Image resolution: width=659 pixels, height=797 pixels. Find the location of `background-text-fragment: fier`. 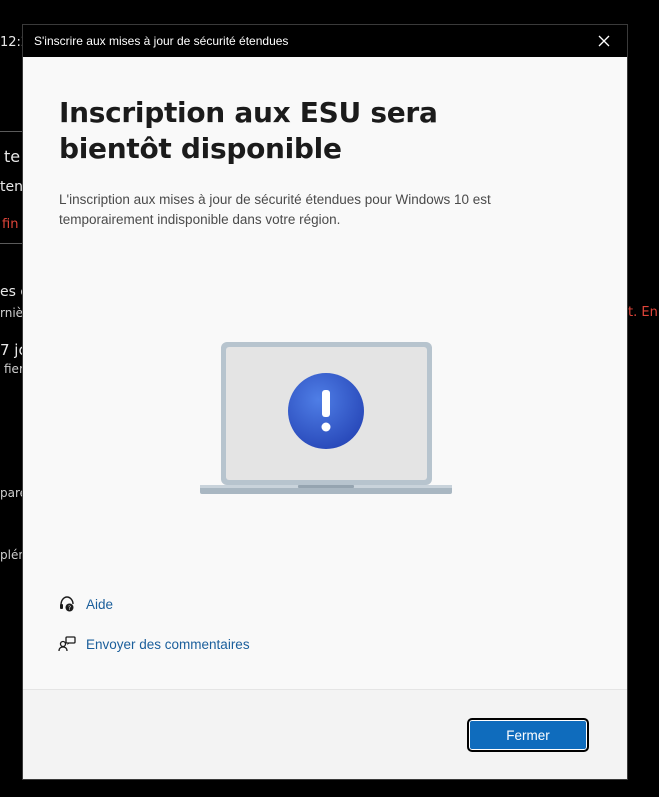

background-text-fragment: fier is located at coordinates (14, 369).